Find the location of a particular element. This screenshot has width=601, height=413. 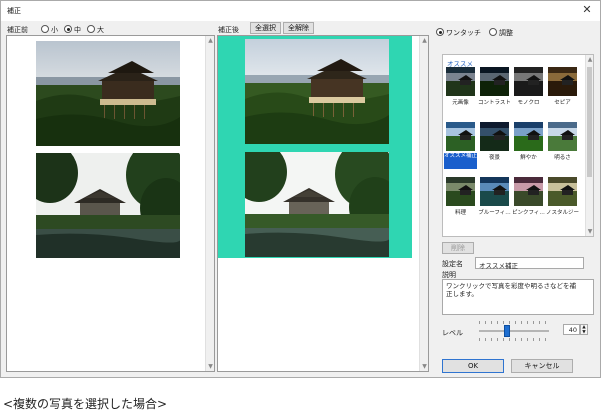

preset-thumbnail-vivid is located at coordinates (528, 136).